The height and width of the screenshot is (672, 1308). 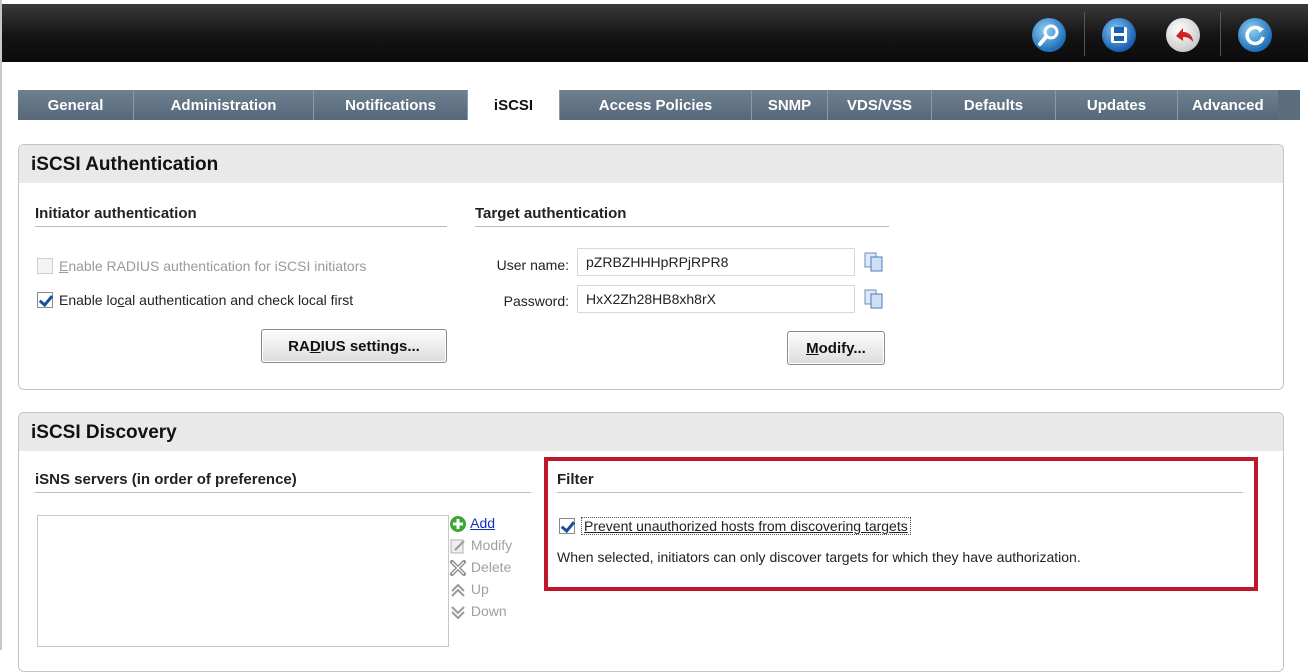 I want to click on local-auth-label-post: al authentication and check local first, so click(x=239, y=300).